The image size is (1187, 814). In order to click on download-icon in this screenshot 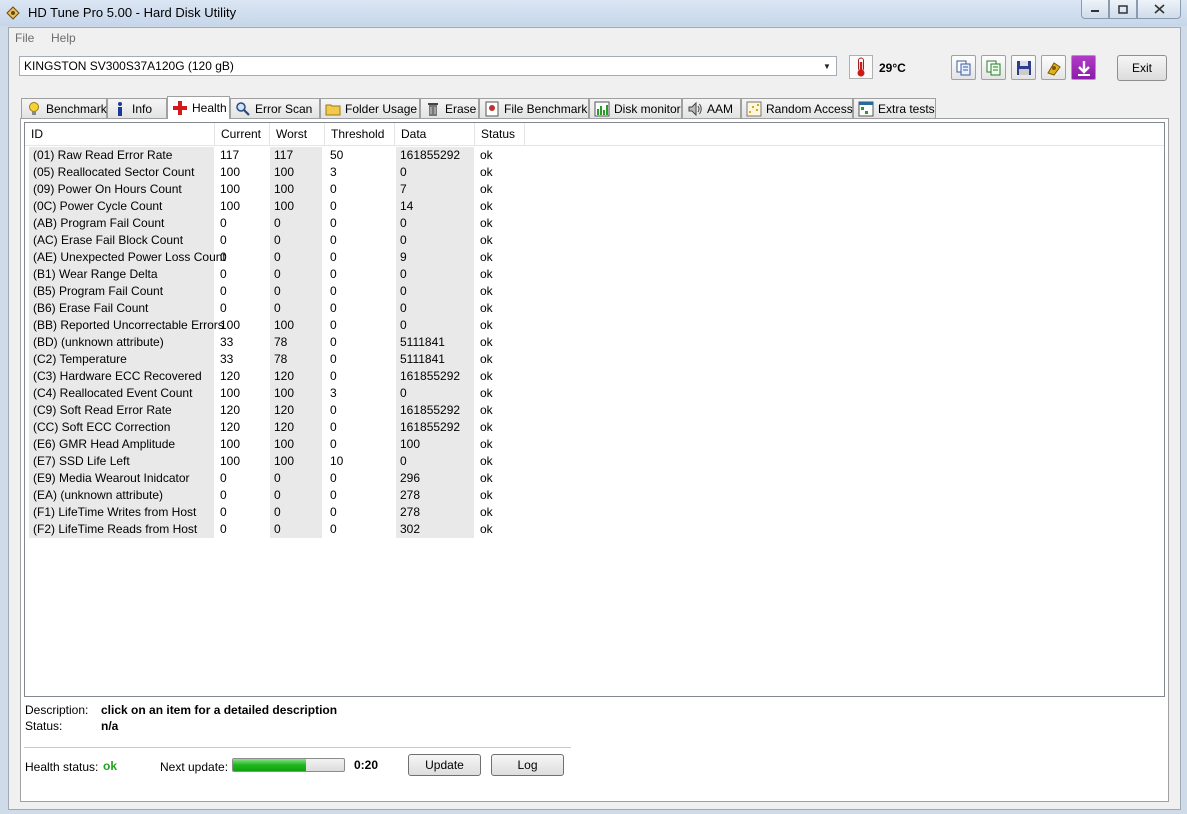, I will do `click(1083, 68)`.